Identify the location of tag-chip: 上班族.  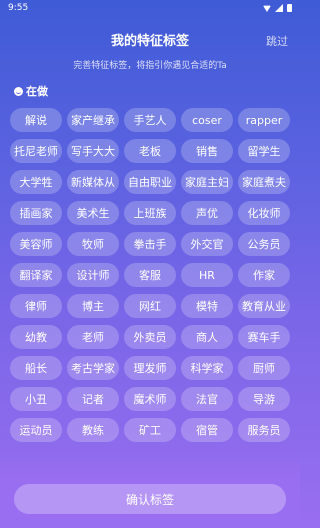
(150, 213).